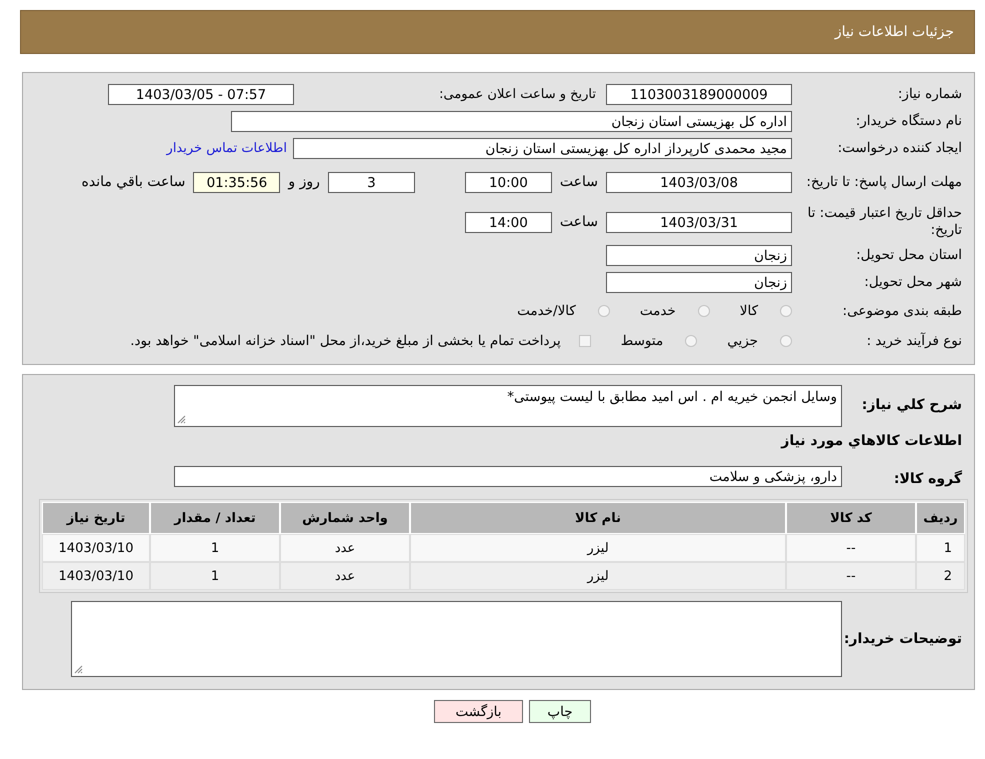  What do you see at coordinates (911, 405) in the screenshot?
I see `field-label: شرح کلي نياز:` at bounding box center [911, 405].